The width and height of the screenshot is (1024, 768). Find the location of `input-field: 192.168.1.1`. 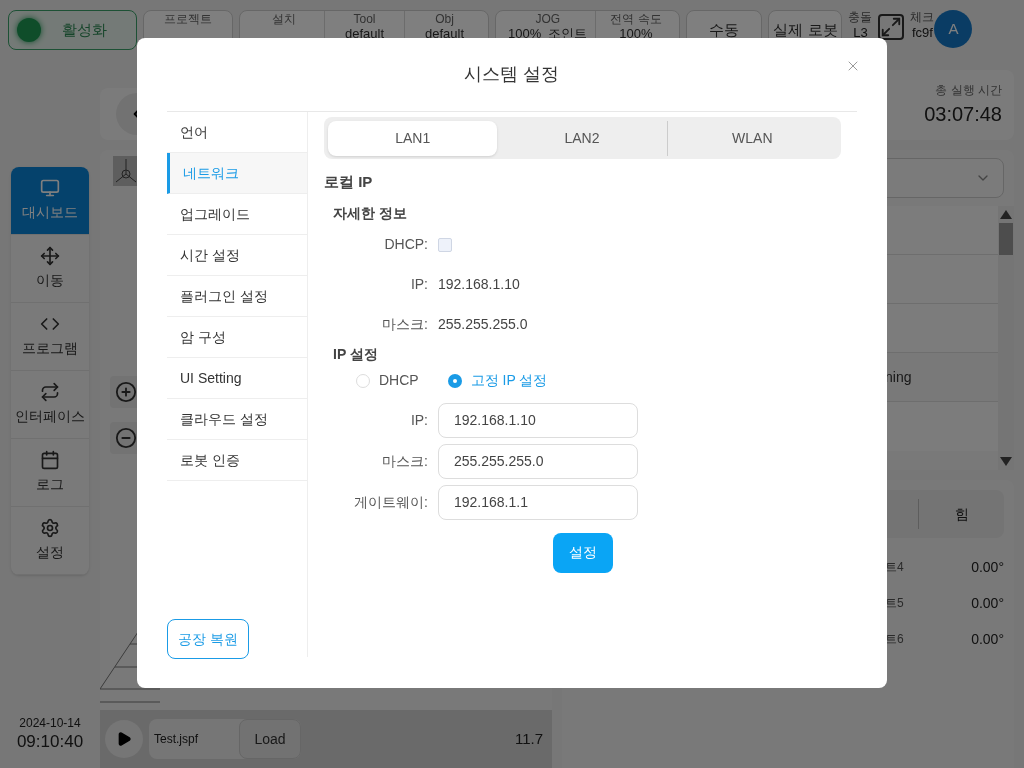

input-field: 192.168.1.1 is located at coordinates (538, 502).